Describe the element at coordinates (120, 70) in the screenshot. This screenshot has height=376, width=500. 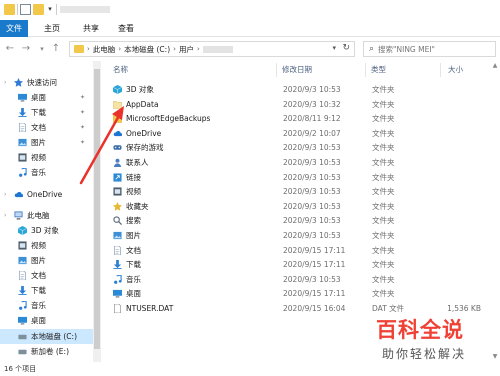
I see `column-header-name: 名称` at that location.